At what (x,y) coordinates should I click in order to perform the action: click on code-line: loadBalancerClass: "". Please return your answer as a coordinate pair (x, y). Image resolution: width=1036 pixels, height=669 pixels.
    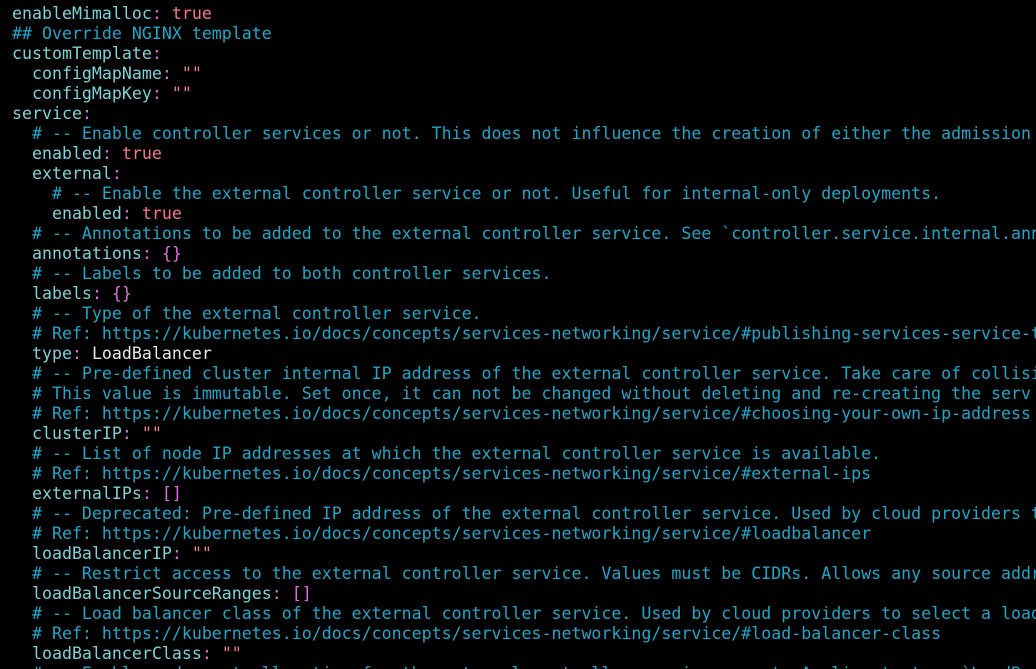
    Looking at the image, I should click on (127, 654).